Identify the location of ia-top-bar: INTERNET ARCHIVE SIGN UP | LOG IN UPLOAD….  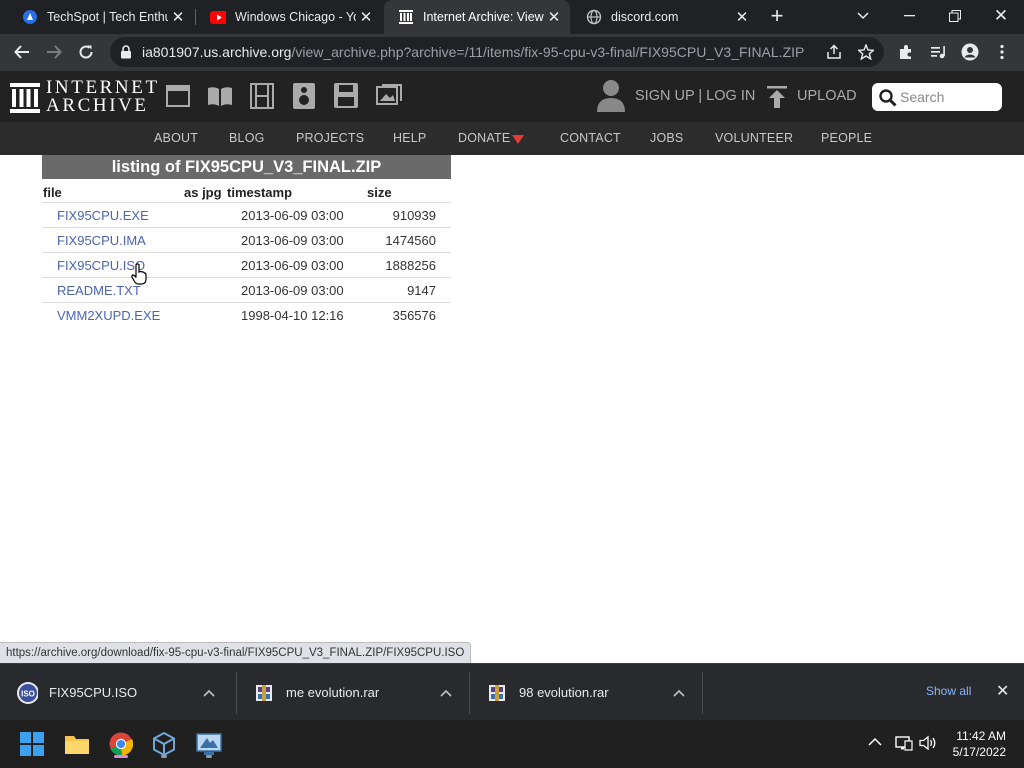
(512, 96).